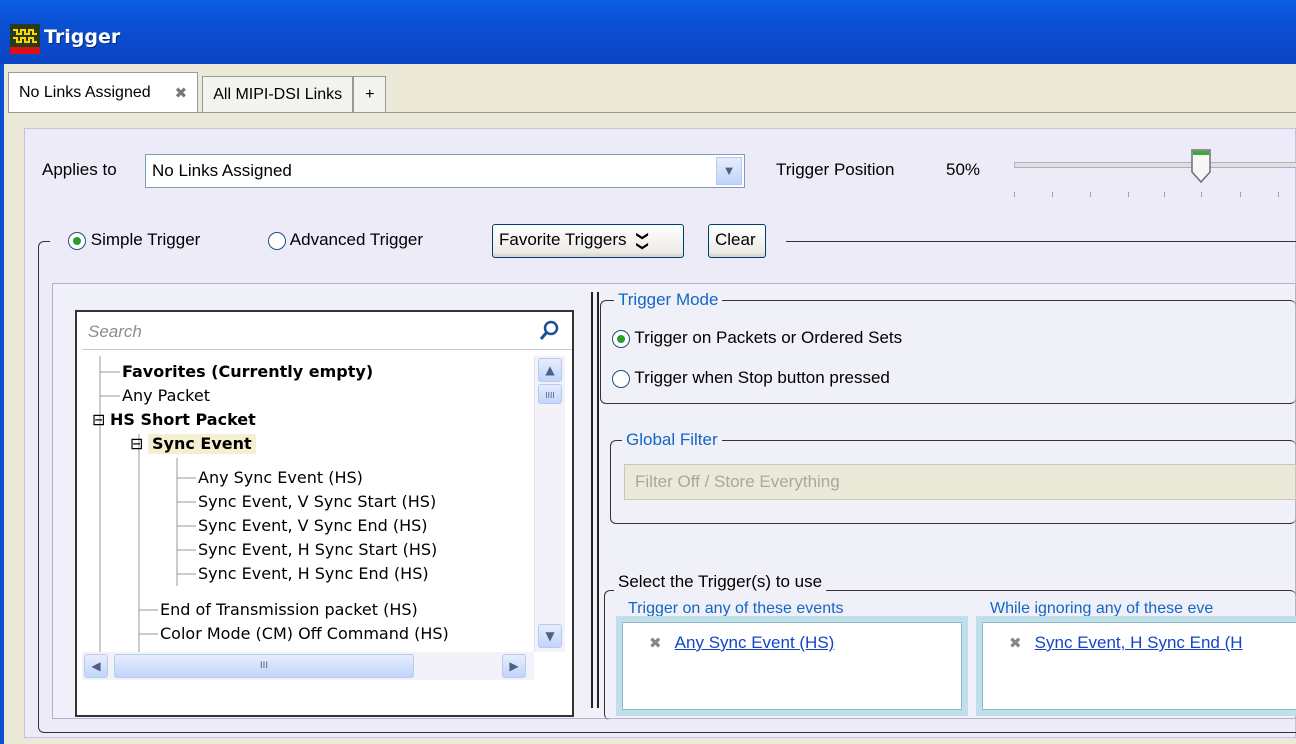 The width and height of the screenshot is (1296, 744). Describe the element at coordinates (304, 634) in the screenshot. I see `tree-item-color-mode-off: Color Mode (CM) Off Command (HS)` at that location.